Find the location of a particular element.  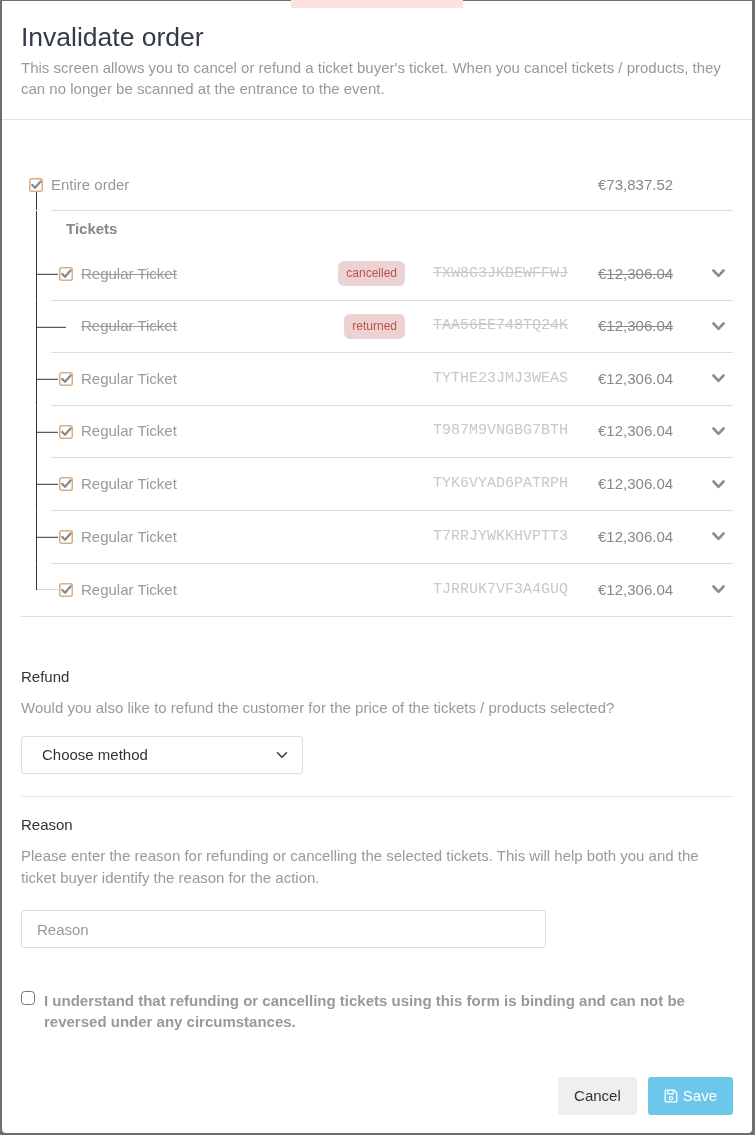

refund-label: Refund is located at coordinates (46, 677).